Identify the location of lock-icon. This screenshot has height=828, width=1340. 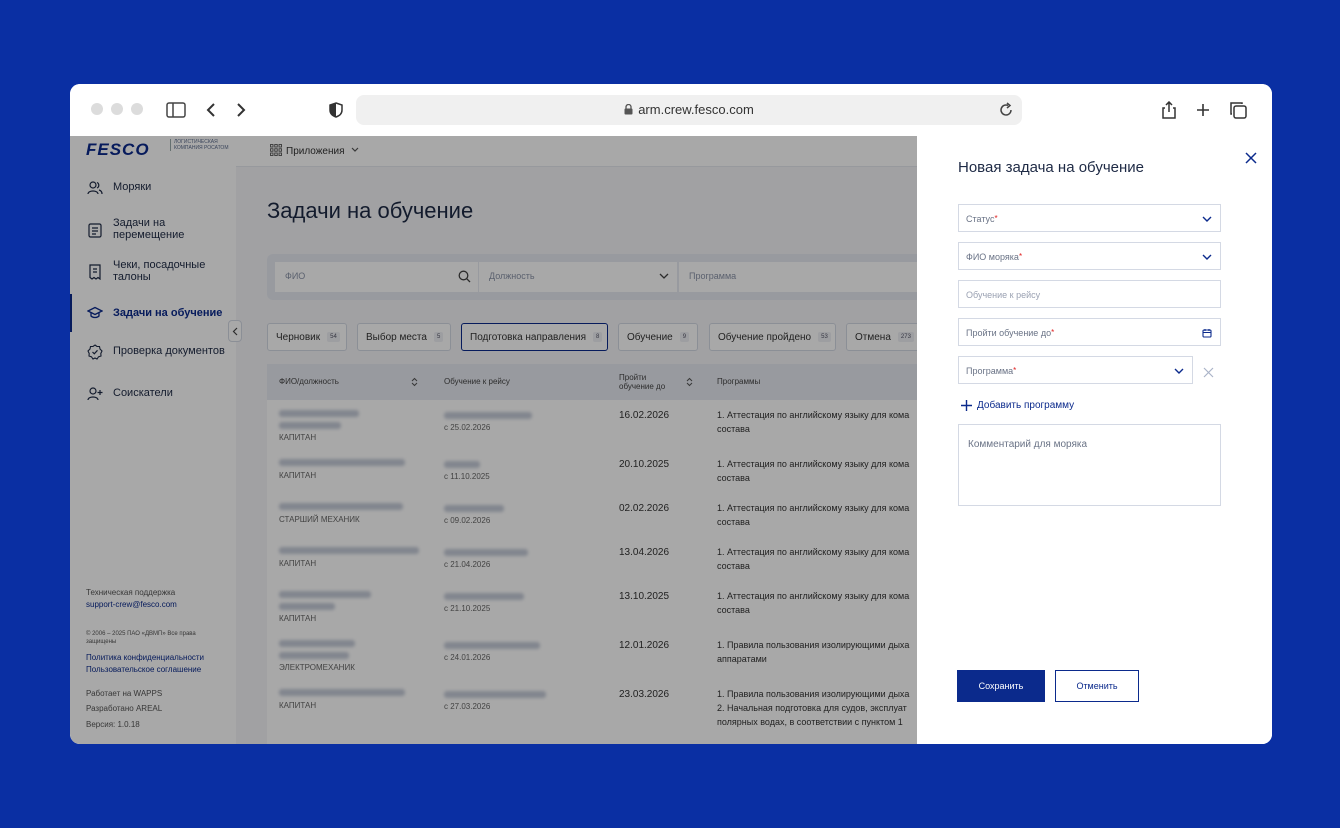
(628, 110).